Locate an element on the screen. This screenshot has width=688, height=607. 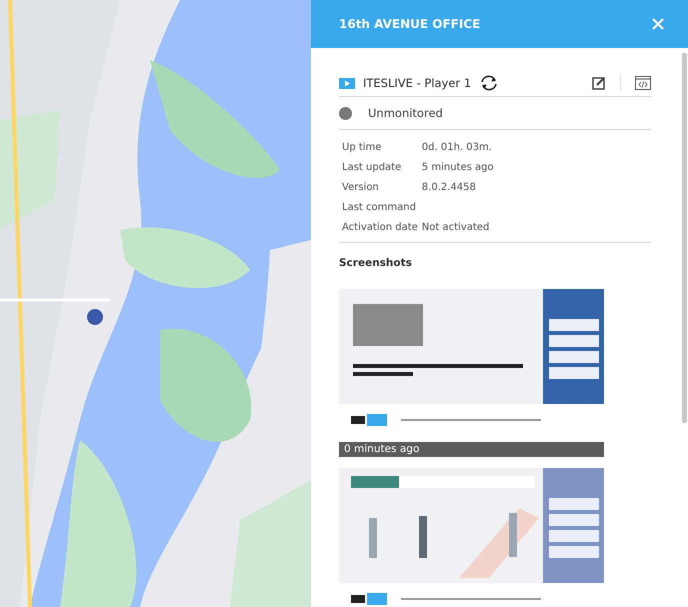
close-button is located at coordinates (658, 24).